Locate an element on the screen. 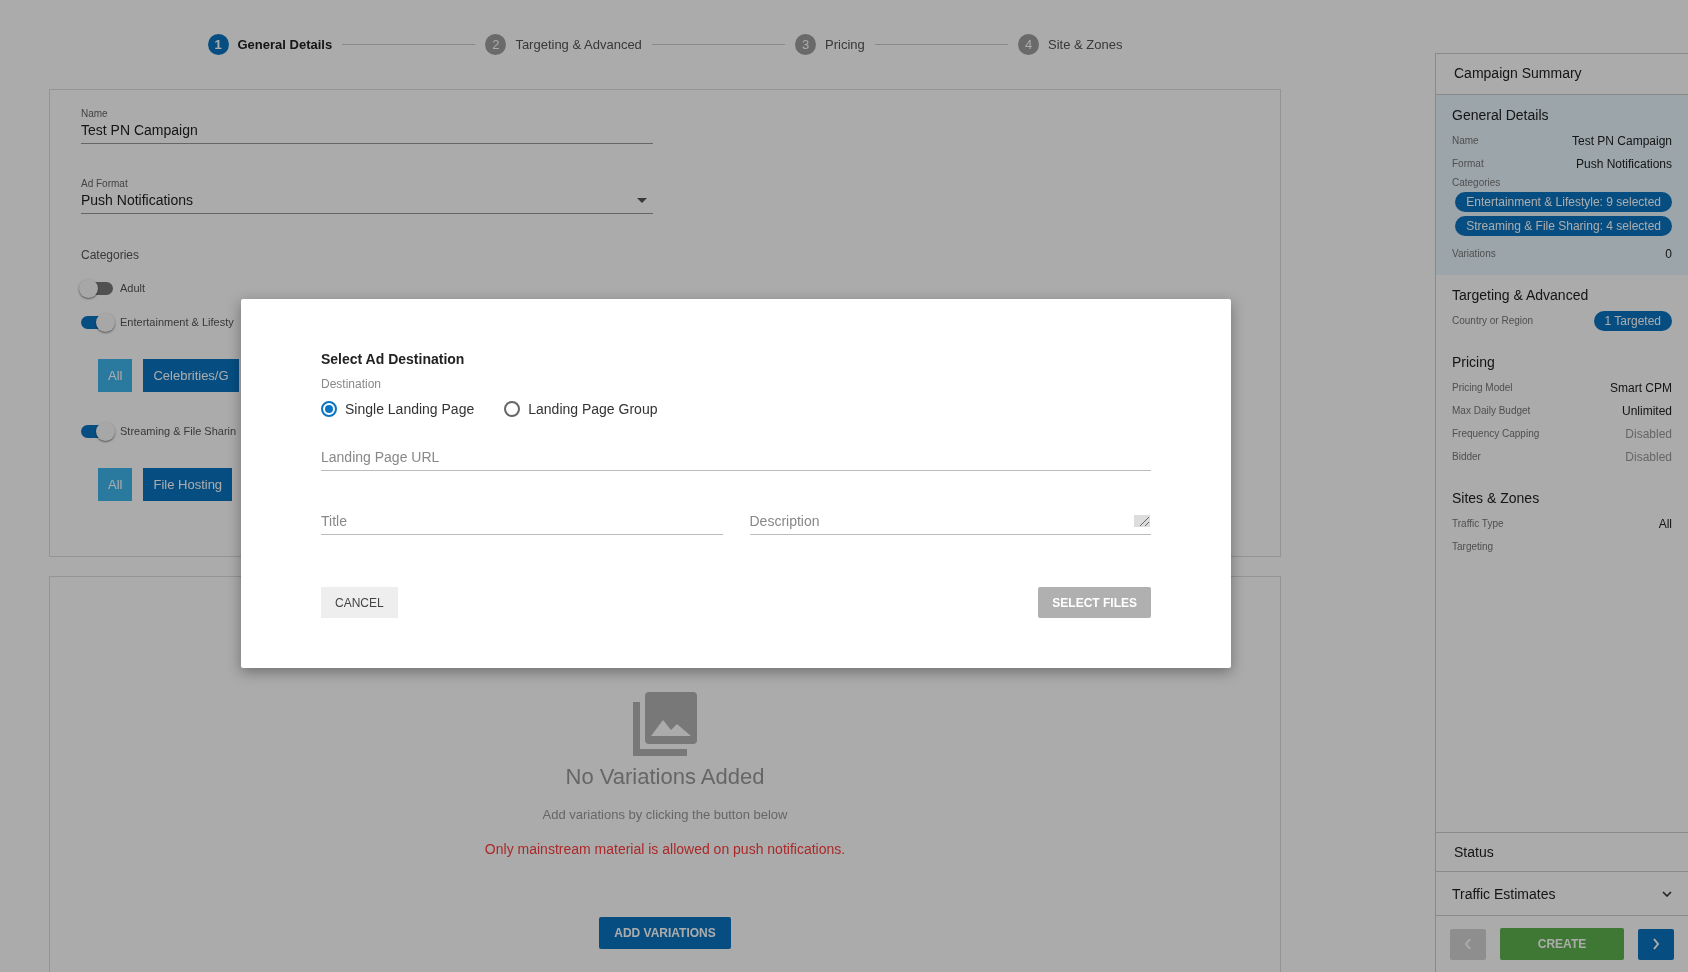  radio-option: Landing Page Group is located at coordinates (581, 409).